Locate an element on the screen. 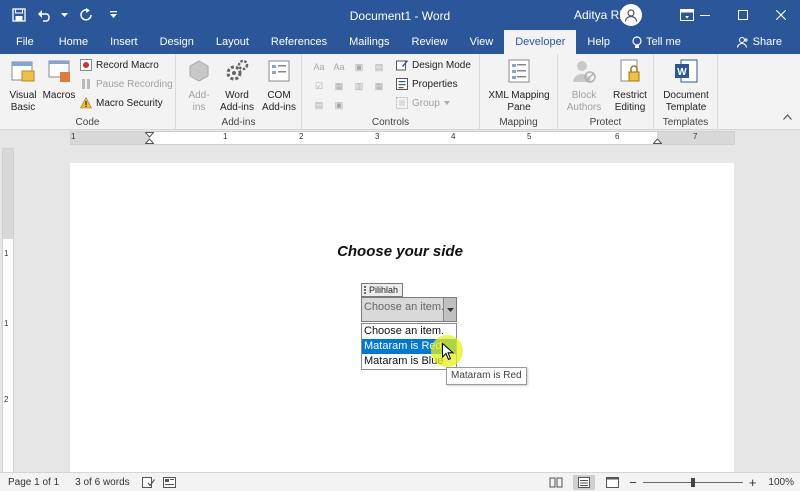  rich-text-control-icon: Aa is located at coordinates (319, 67).